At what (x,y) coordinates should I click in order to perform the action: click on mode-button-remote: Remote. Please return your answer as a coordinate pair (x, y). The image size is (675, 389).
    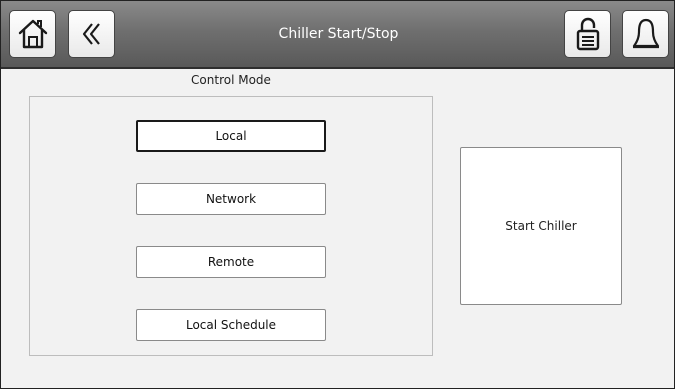
    Looking at the image, I should click on (231, 262).